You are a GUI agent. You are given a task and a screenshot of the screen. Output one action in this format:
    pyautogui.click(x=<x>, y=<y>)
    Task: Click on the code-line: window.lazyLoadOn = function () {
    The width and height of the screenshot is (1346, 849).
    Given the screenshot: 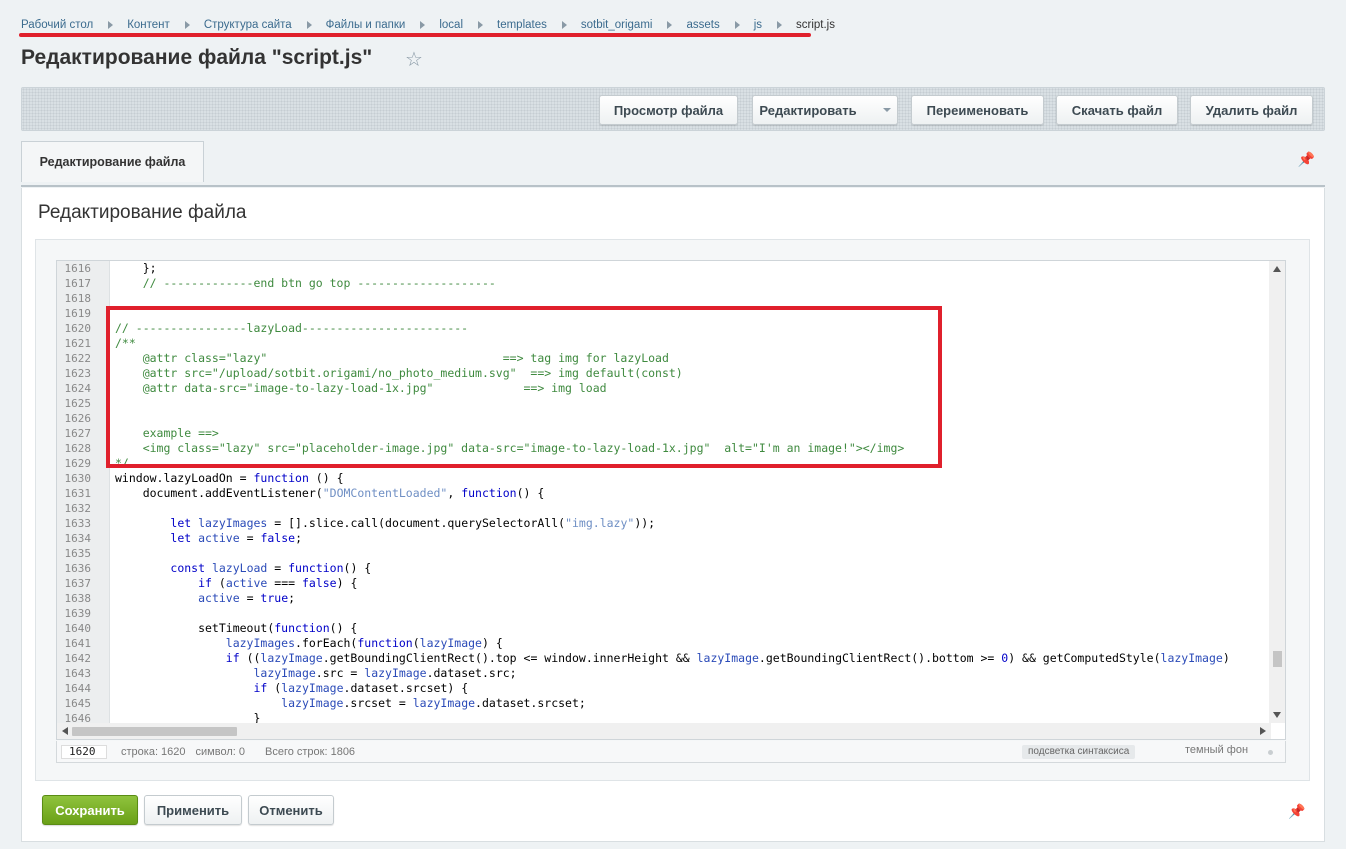 What is the action you would take?
    pyautogui.click(x=229, y=478)
    